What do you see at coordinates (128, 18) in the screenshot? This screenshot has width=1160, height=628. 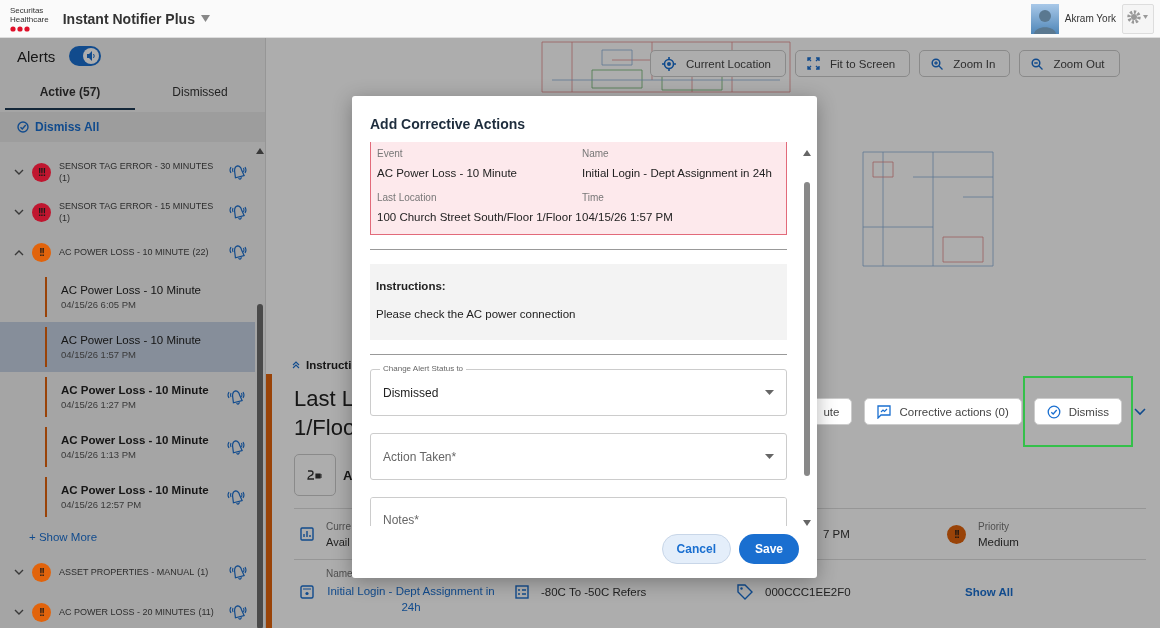 I see `app-title: Instant Notifier Plus` at bounding box center [128, 18].